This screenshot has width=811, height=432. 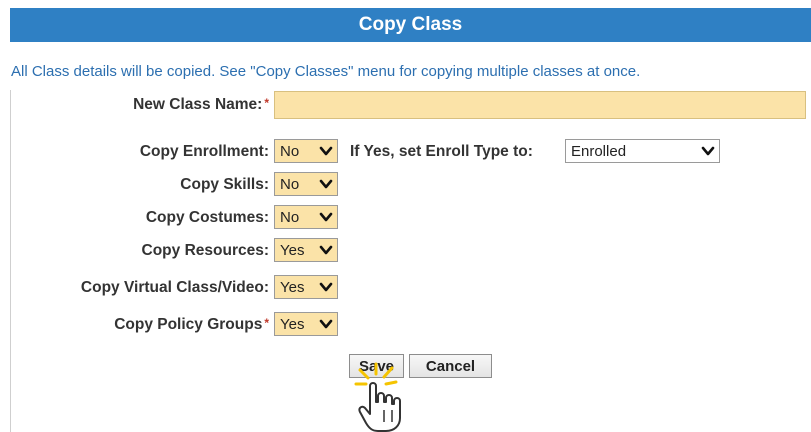 What do you see at coordinates (441, 151) in the screenshot?
I see `enroll-type-label: If Yes, set Enroll Type to:` at bounding box center [441, 151].